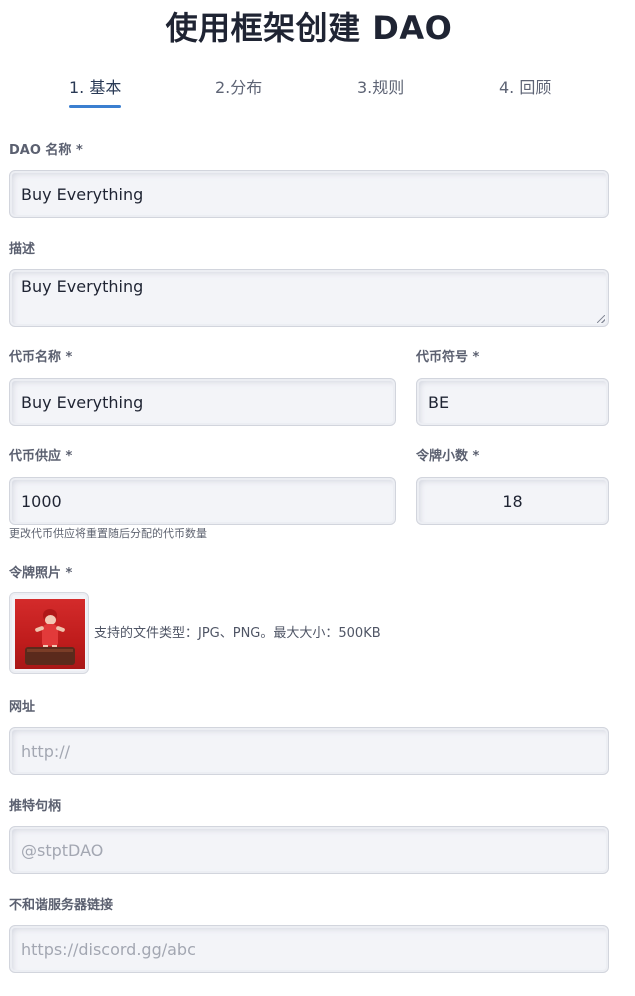 This screenshot has width=635, height=996. I want to click on step-tabs: 1. 基本 2.分布 3.规则 4. 回顾, so click(317, 94).